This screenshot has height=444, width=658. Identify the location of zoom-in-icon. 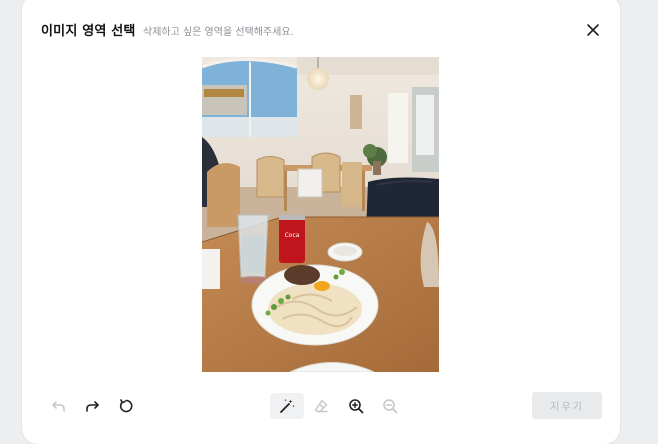
(356, 406).